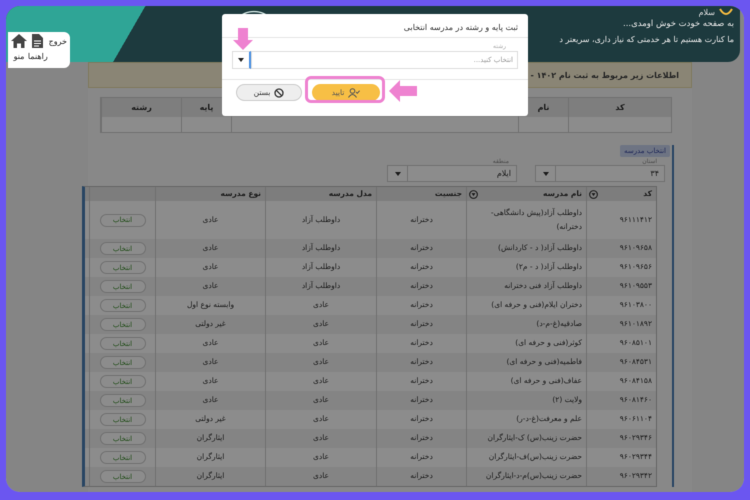 This screenshot has height=500, width=750. What do you see at coordinates (19, 41) in the screenshot?
I see `home-icon` at bounding box center [19, 41].